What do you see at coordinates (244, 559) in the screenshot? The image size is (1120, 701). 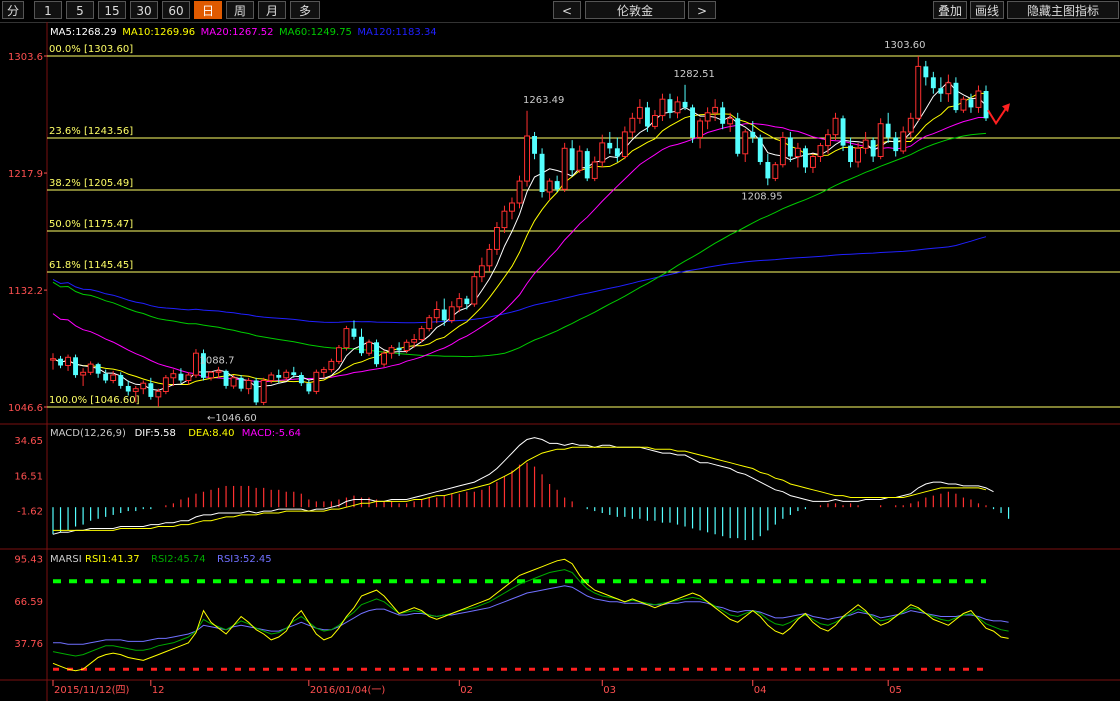 I see `legend-rsi3: RSI3:52.45` at bounding box center [244, 559].